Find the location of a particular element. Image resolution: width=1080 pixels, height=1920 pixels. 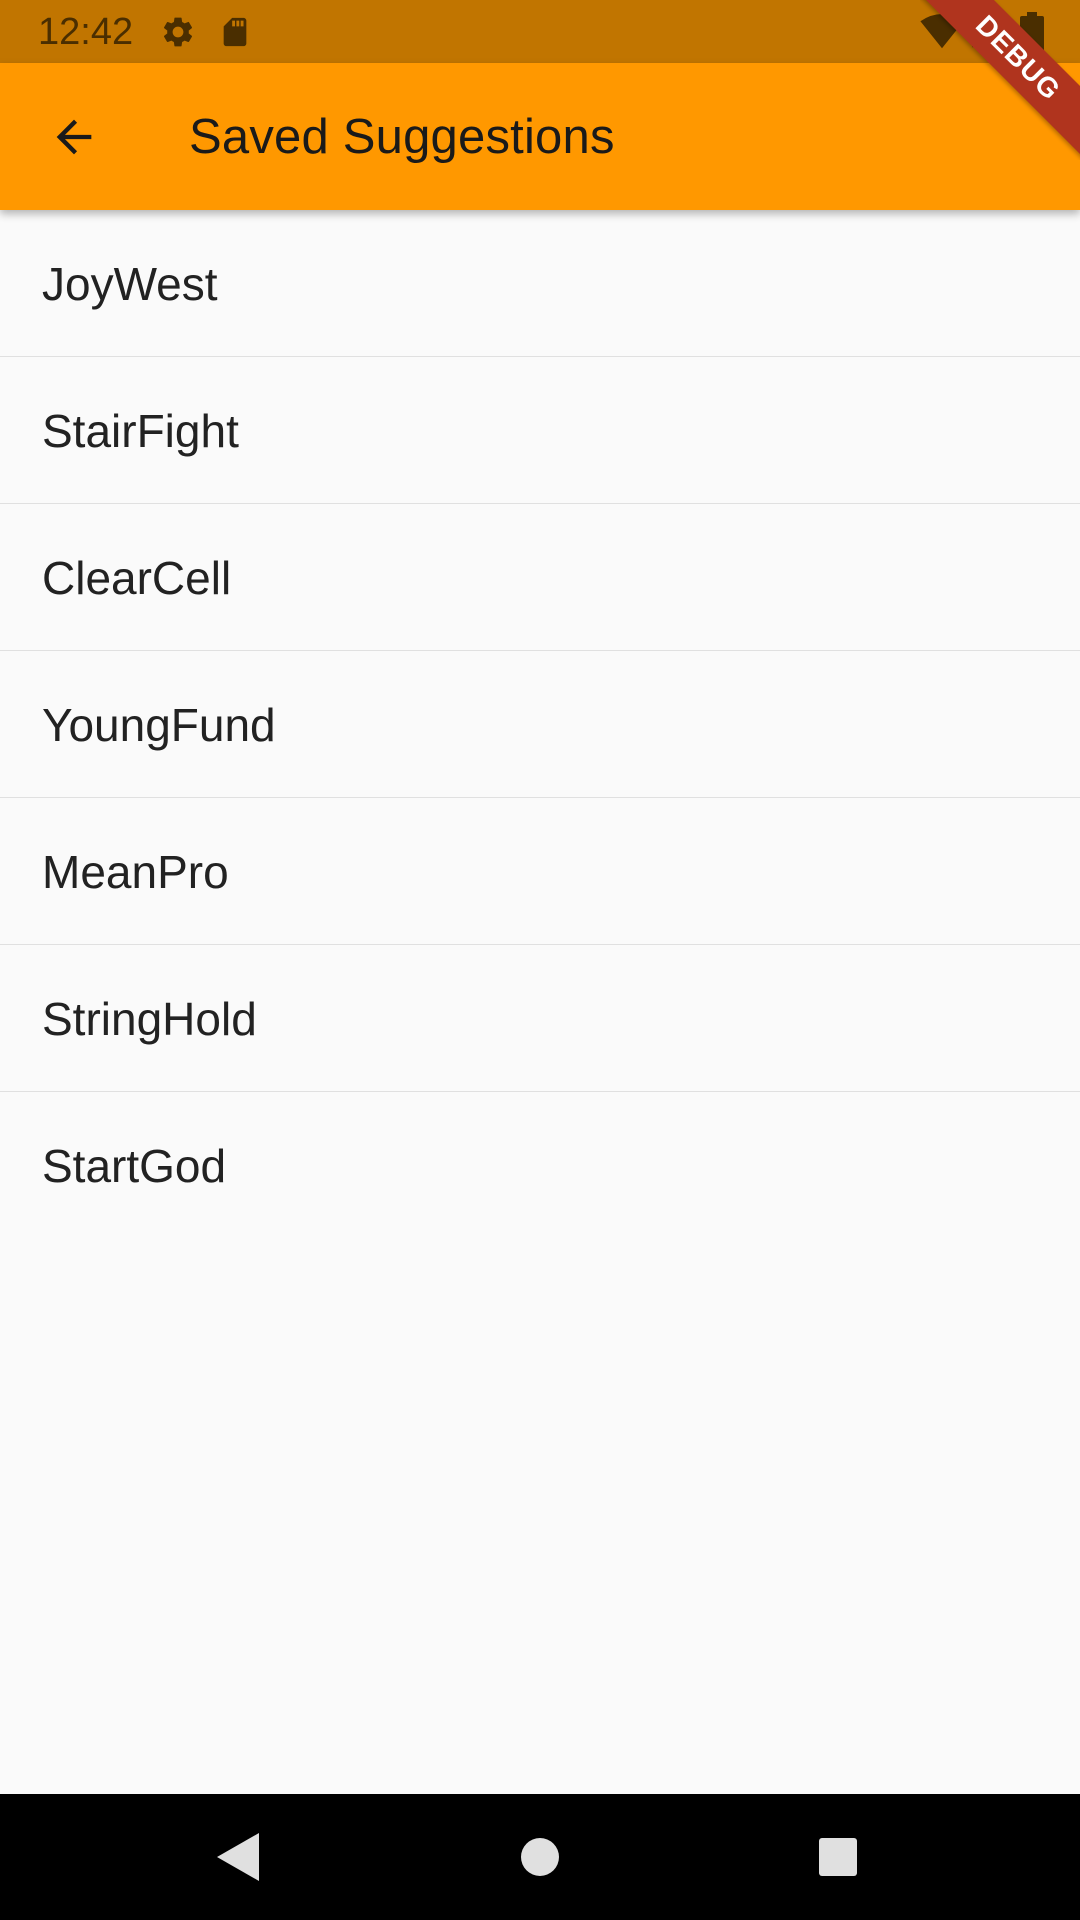

list-item: StringHold is located at coordinates (540, 1018).